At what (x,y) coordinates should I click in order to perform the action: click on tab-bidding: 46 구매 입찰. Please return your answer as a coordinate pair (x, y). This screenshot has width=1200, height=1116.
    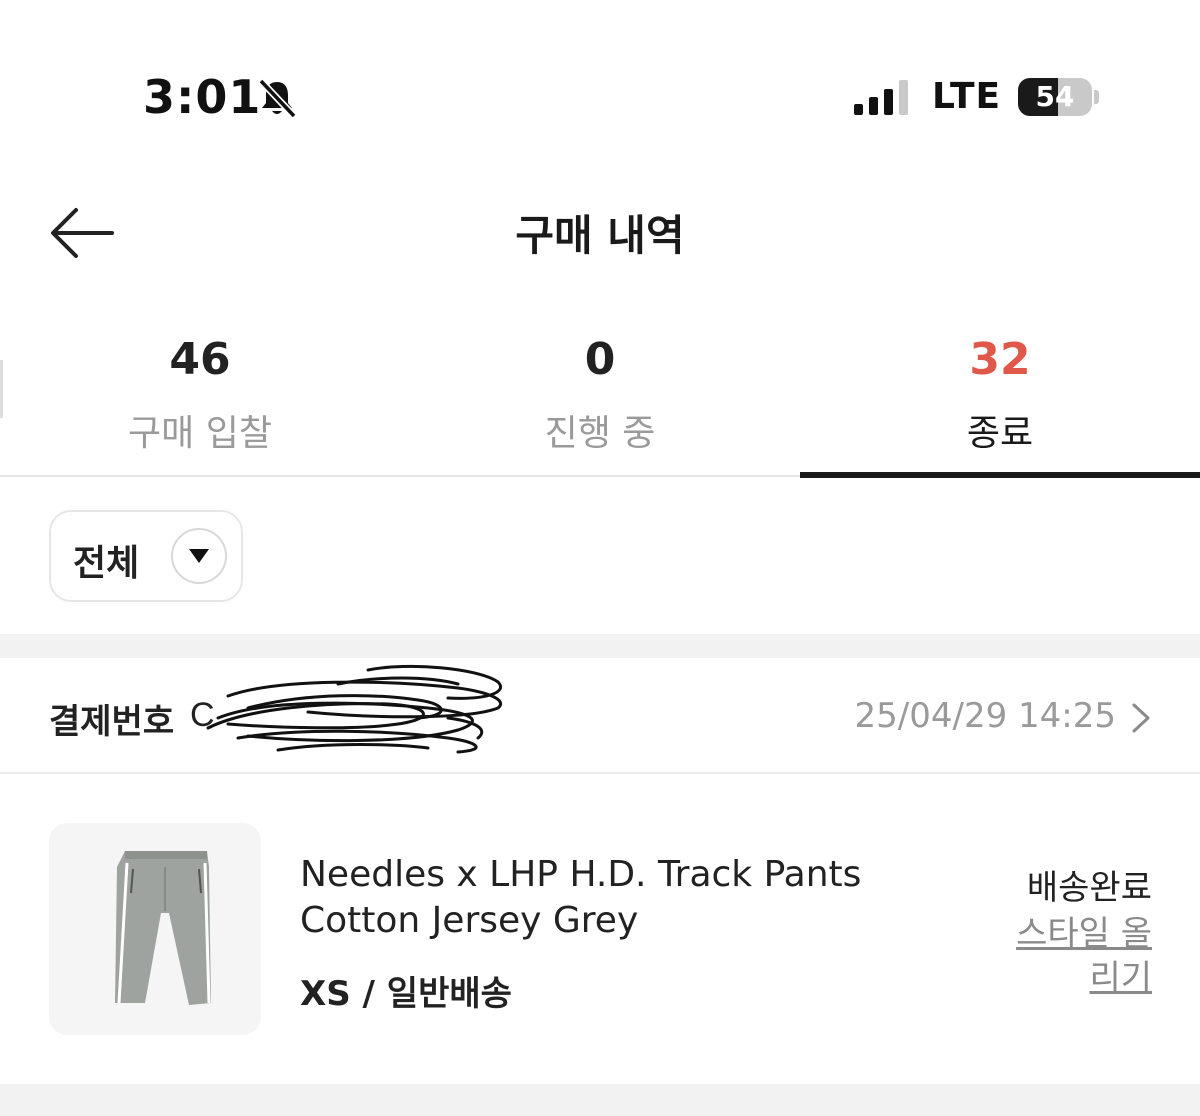
    Looking at the image, I should click on (200, 400).